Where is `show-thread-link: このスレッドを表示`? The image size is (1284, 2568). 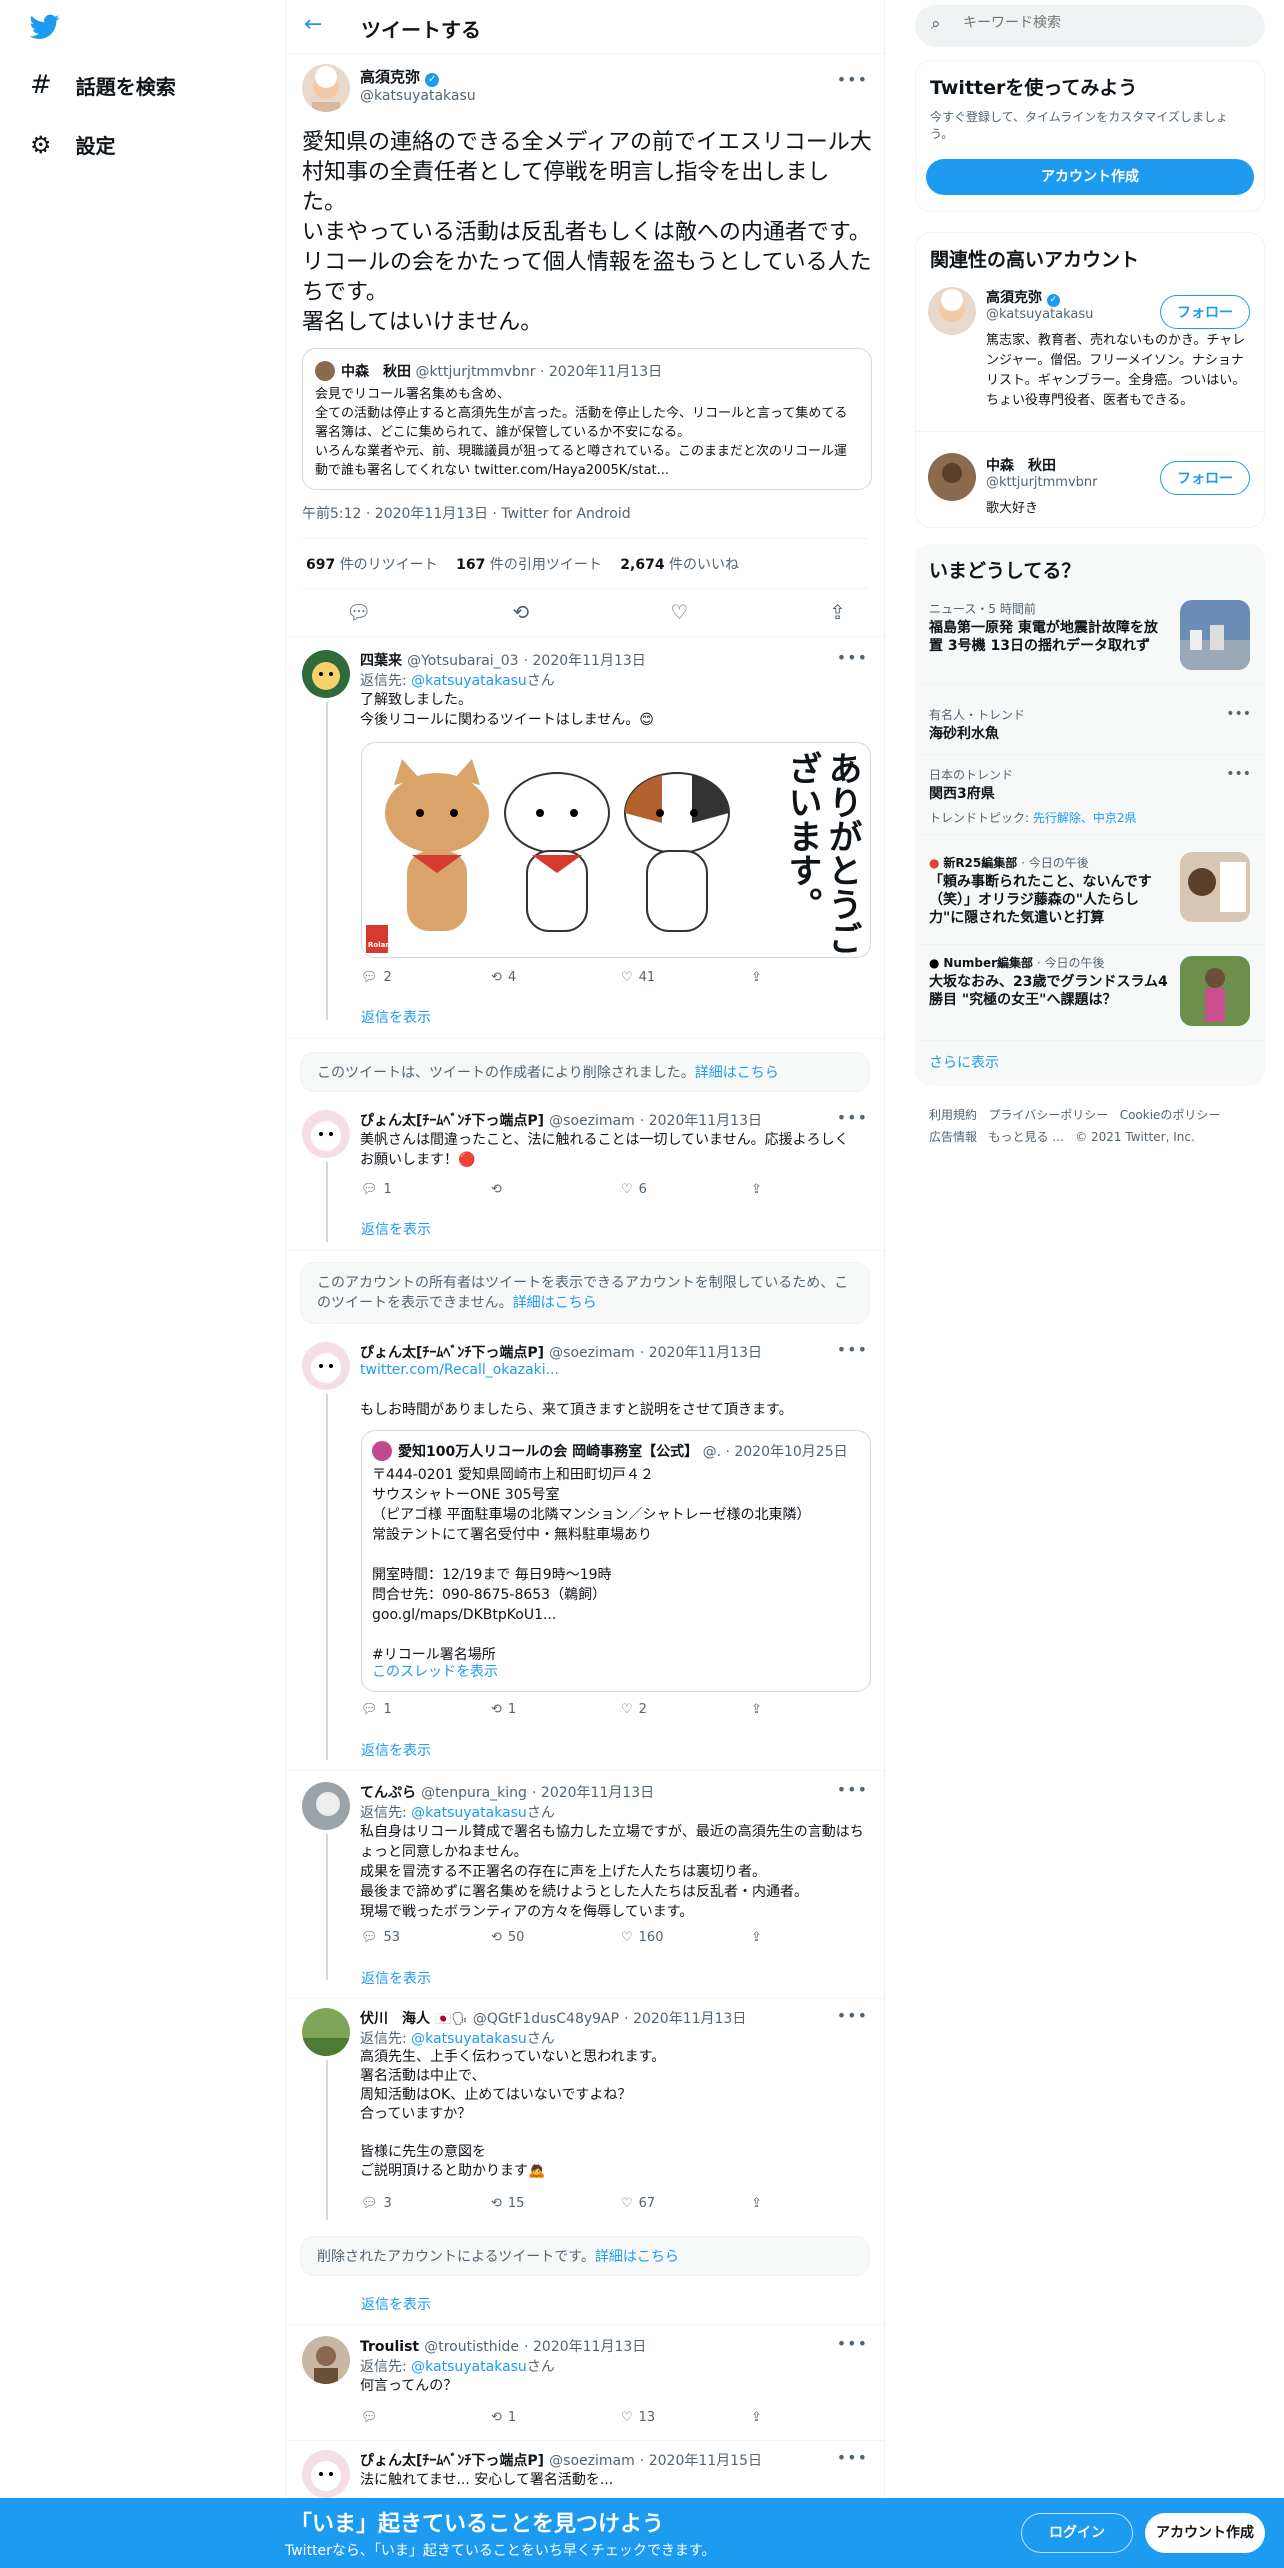
show-thread-link: このスレッドを表示 is located at coordinates (435, 1671).